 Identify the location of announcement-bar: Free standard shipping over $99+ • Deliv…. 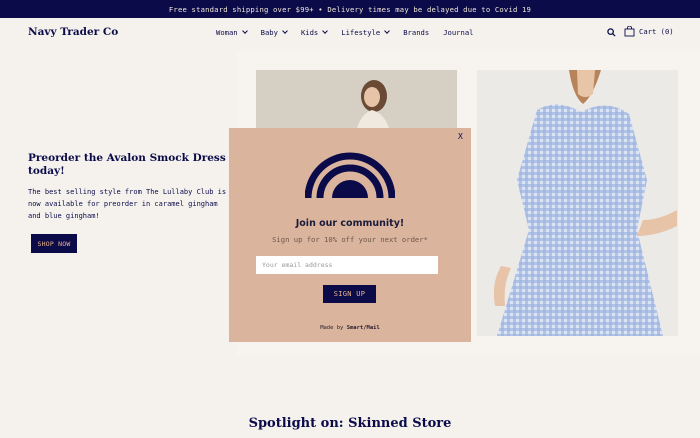
(350, 9).